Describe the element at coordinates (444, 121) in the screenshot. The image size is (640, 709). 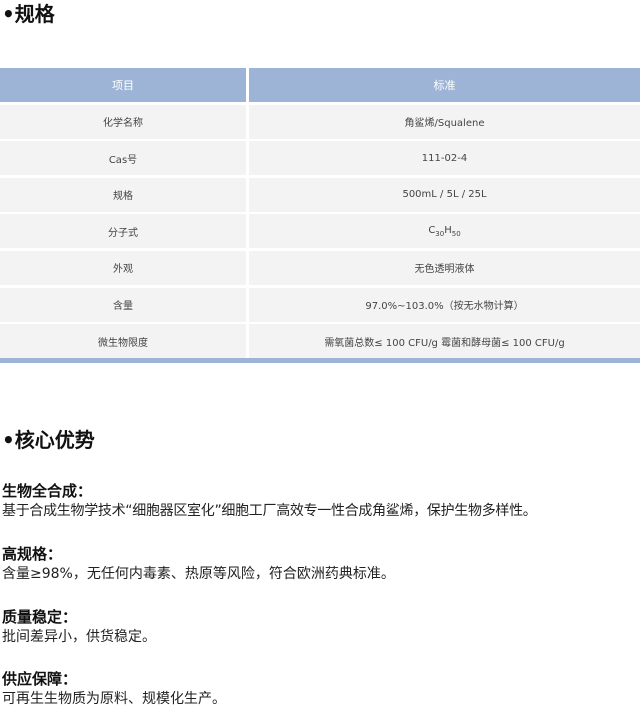
I see `row-value: 角鲨烯/Squalene` at that location.